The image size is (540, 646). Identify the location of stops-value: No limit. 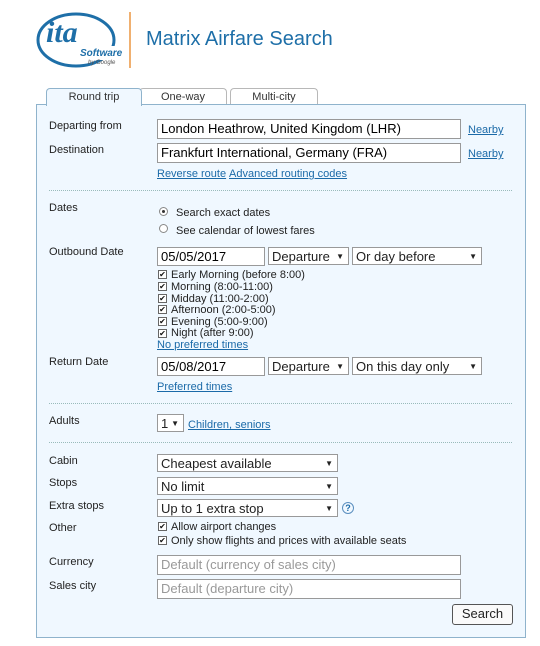
(183, 486).